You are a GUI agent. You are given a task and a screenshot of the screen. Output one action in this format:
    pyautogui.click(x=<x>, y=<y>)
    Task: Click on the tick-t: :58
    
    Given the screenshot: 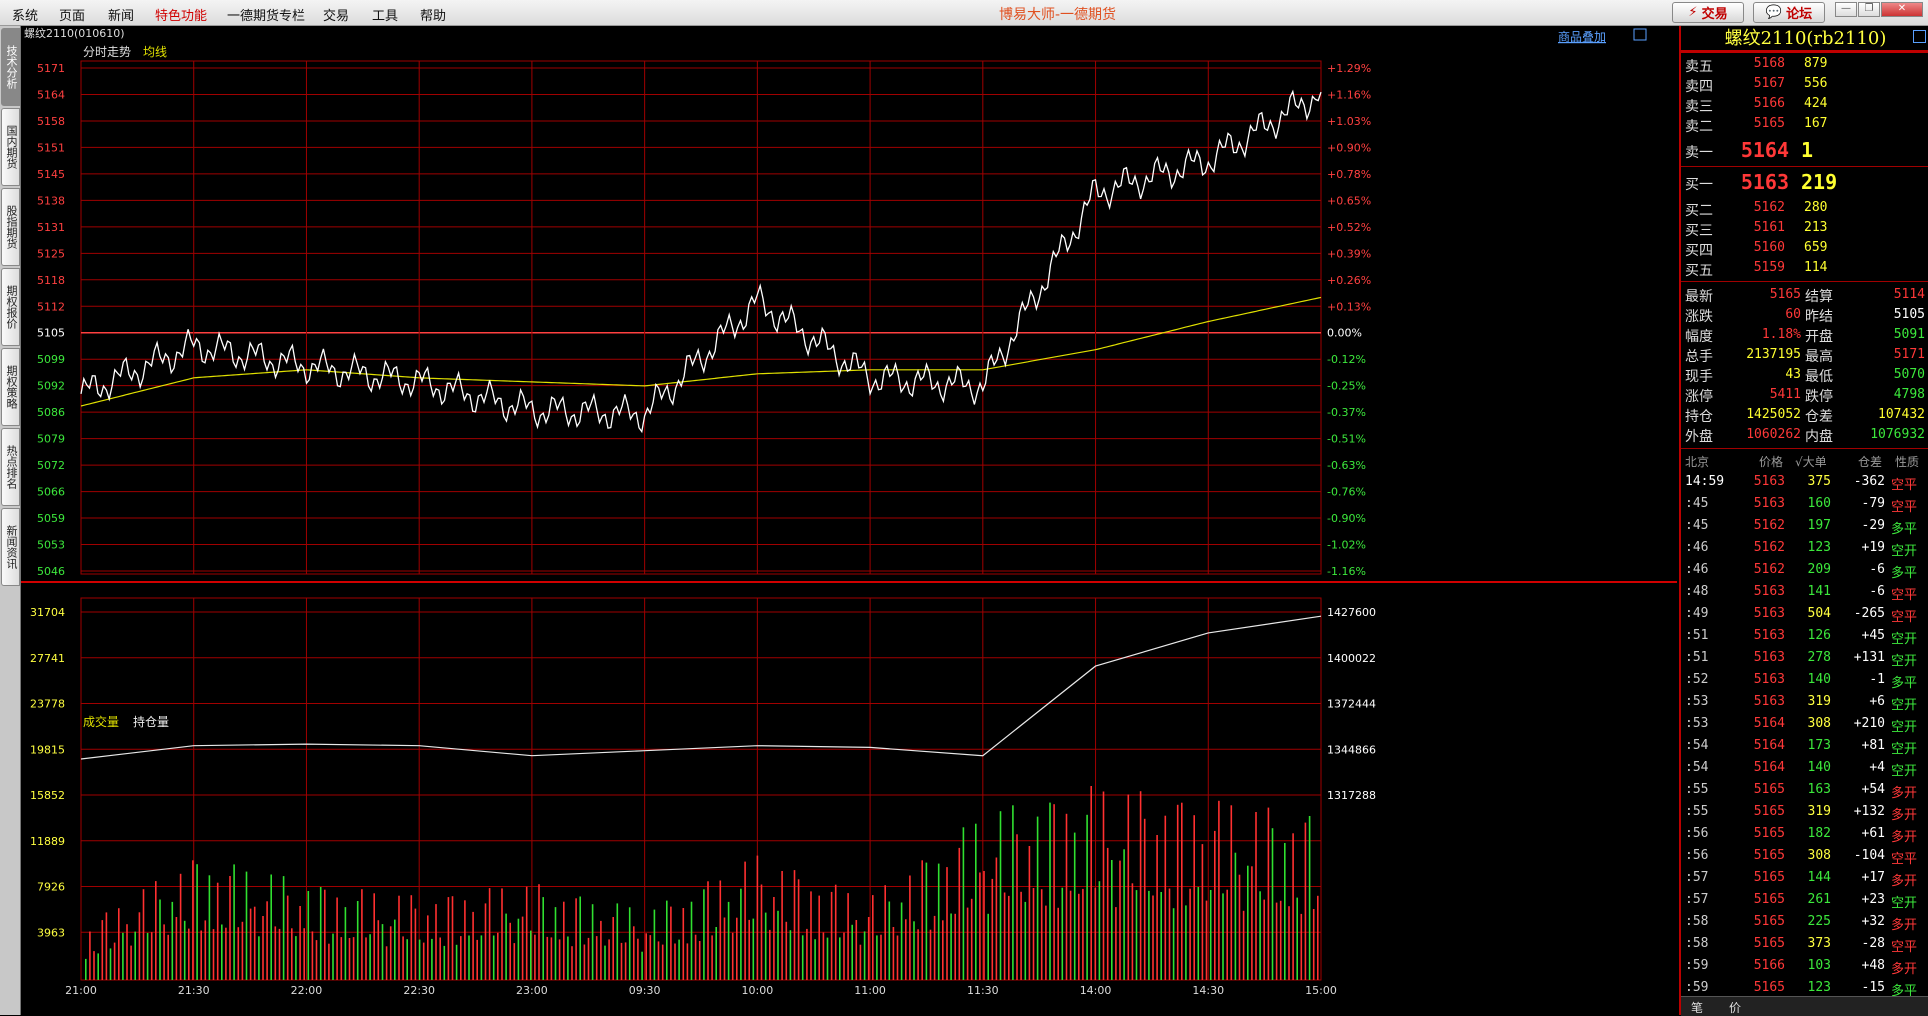 What is the action you would take?
    pyautogui.click(x=1697, y=921)
    